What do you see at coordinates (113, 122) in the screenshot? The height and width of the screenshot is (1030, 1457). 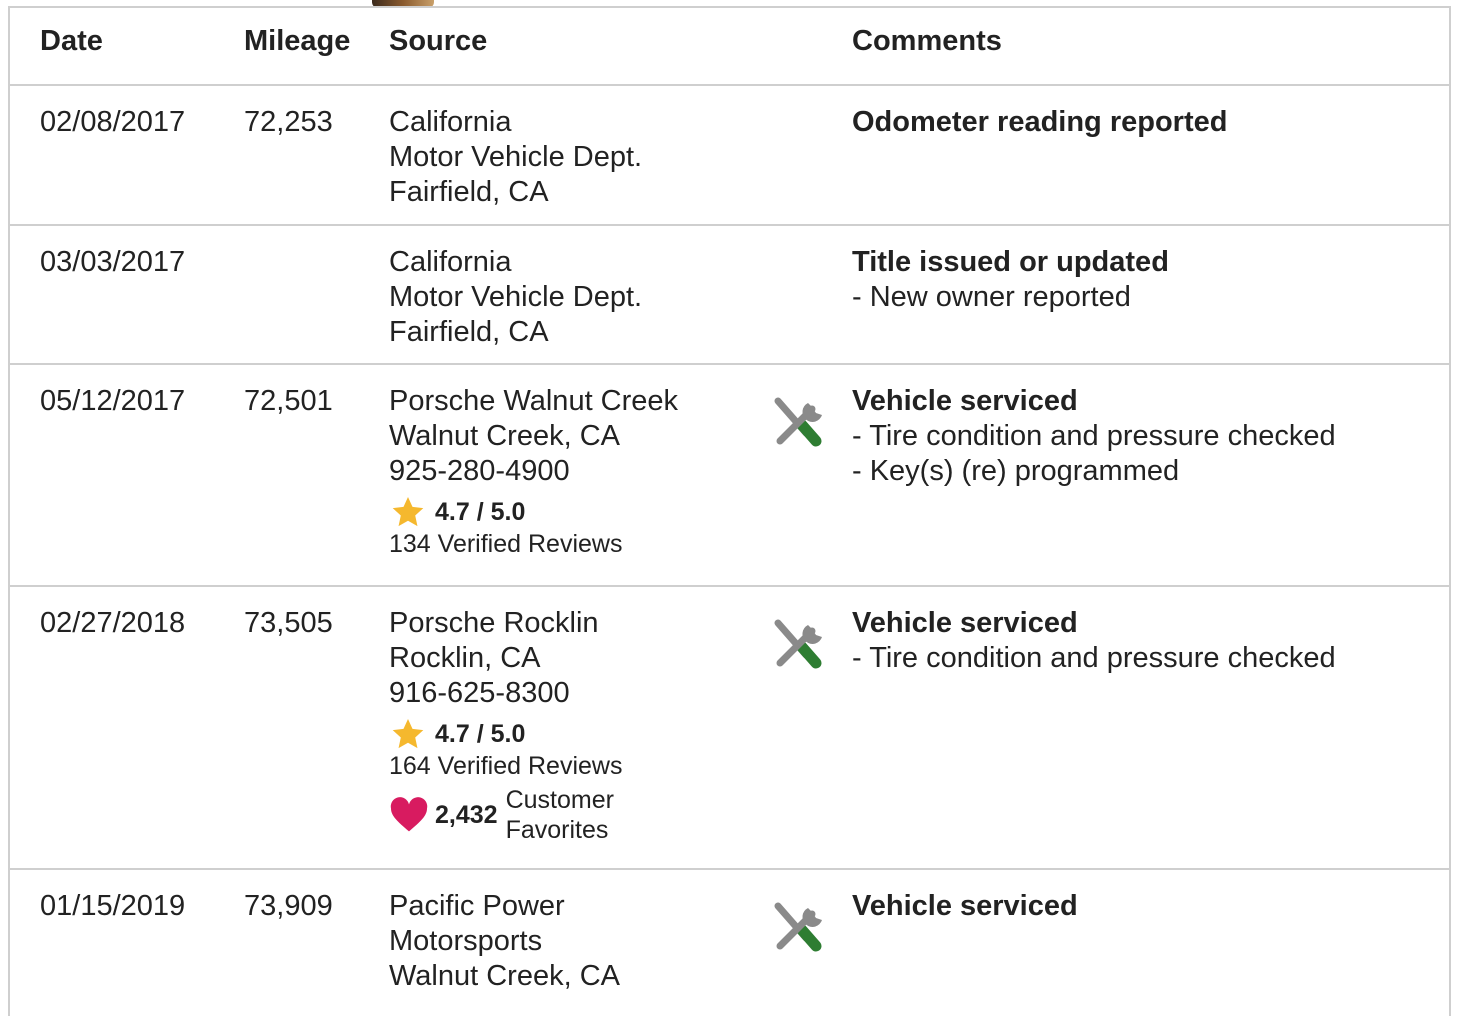 I see `row-date: 02/08/2017` at bounding box center [113, 122].